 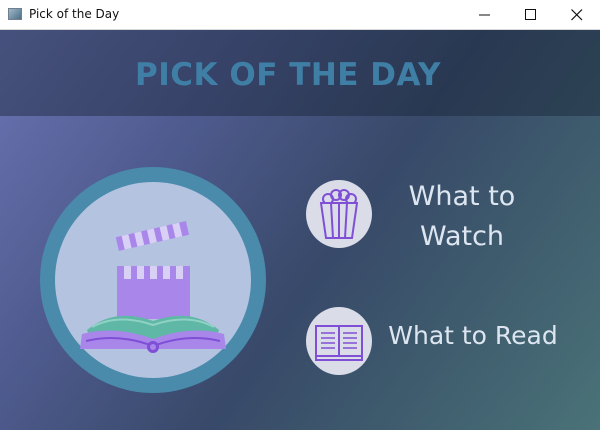 I want to click on window-title: Pick of the Day, so click(x=74, y=14).